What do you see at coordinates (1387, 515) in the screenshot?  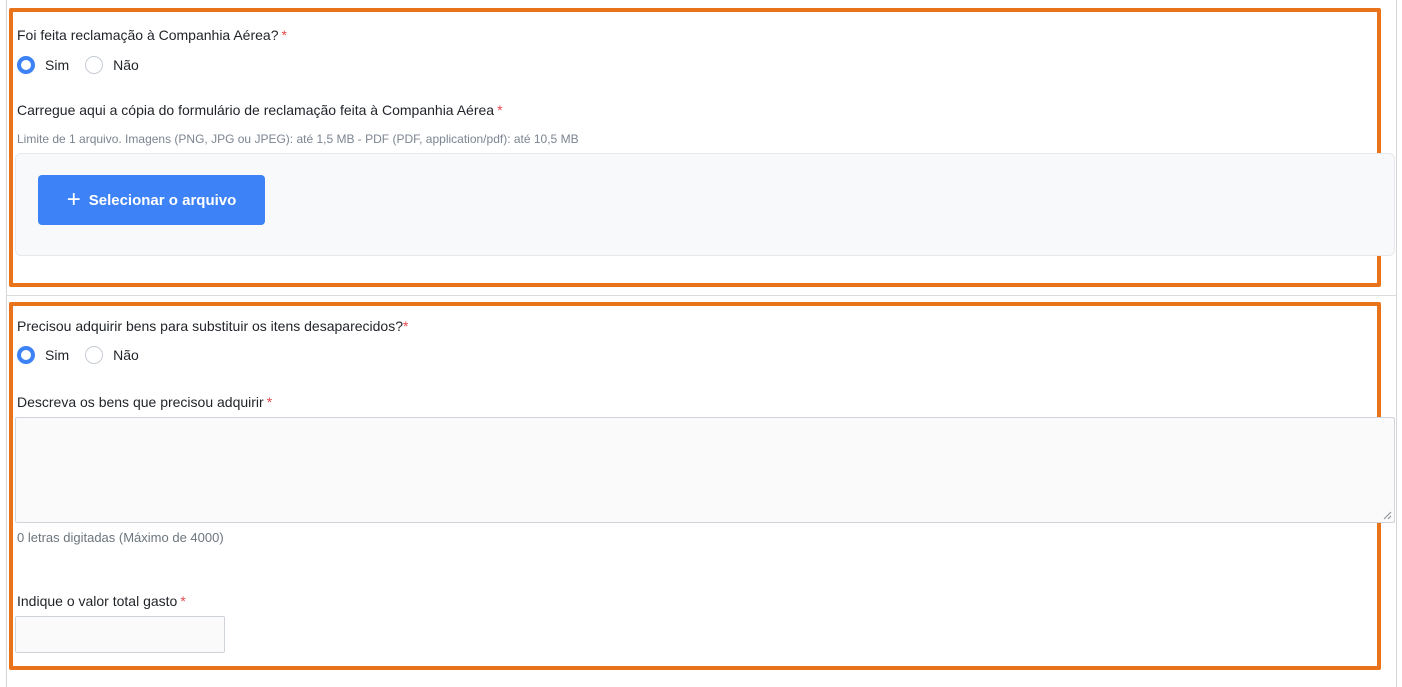 I see `resize-grip-icon` at bounding box center [1387, 515].